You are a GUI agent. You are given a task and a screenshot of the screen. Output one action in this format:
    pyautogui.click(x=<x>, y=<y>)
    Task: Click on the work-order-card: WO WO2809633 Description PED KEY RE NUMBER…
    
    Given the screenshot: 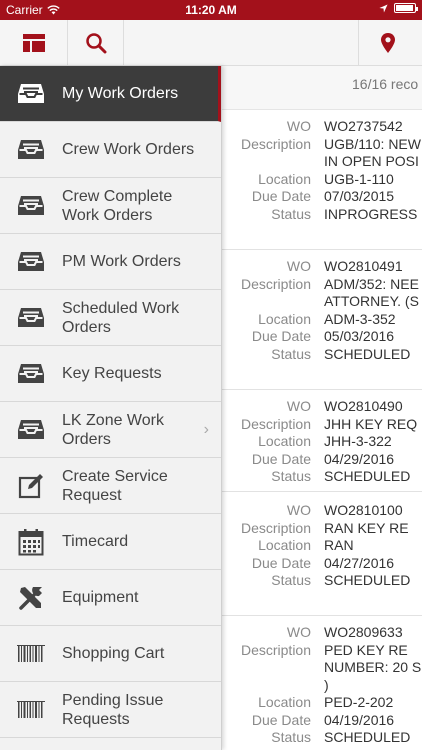 What is the action you would take?
    pyautogui.click(x=322, y=687)
    